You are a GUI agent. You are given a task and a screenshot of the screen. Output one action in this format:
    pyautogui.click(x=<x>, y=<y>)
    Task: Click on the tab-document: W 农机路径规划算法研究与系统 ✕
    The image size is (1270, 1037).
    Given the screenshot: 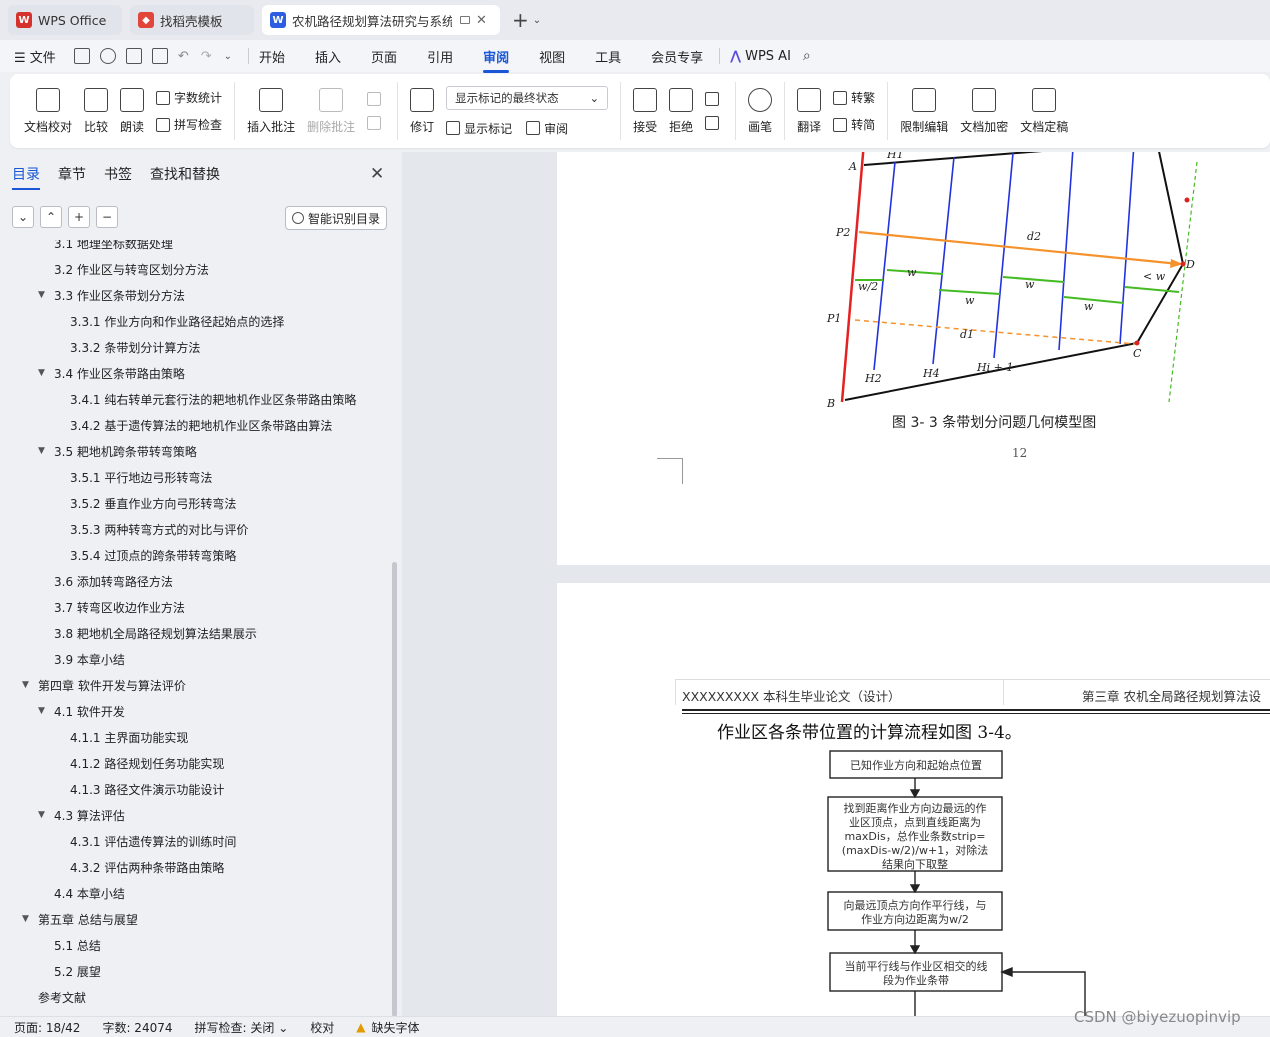 What is the action you would take?
    pyautogui.click(x=381, y=20)
    